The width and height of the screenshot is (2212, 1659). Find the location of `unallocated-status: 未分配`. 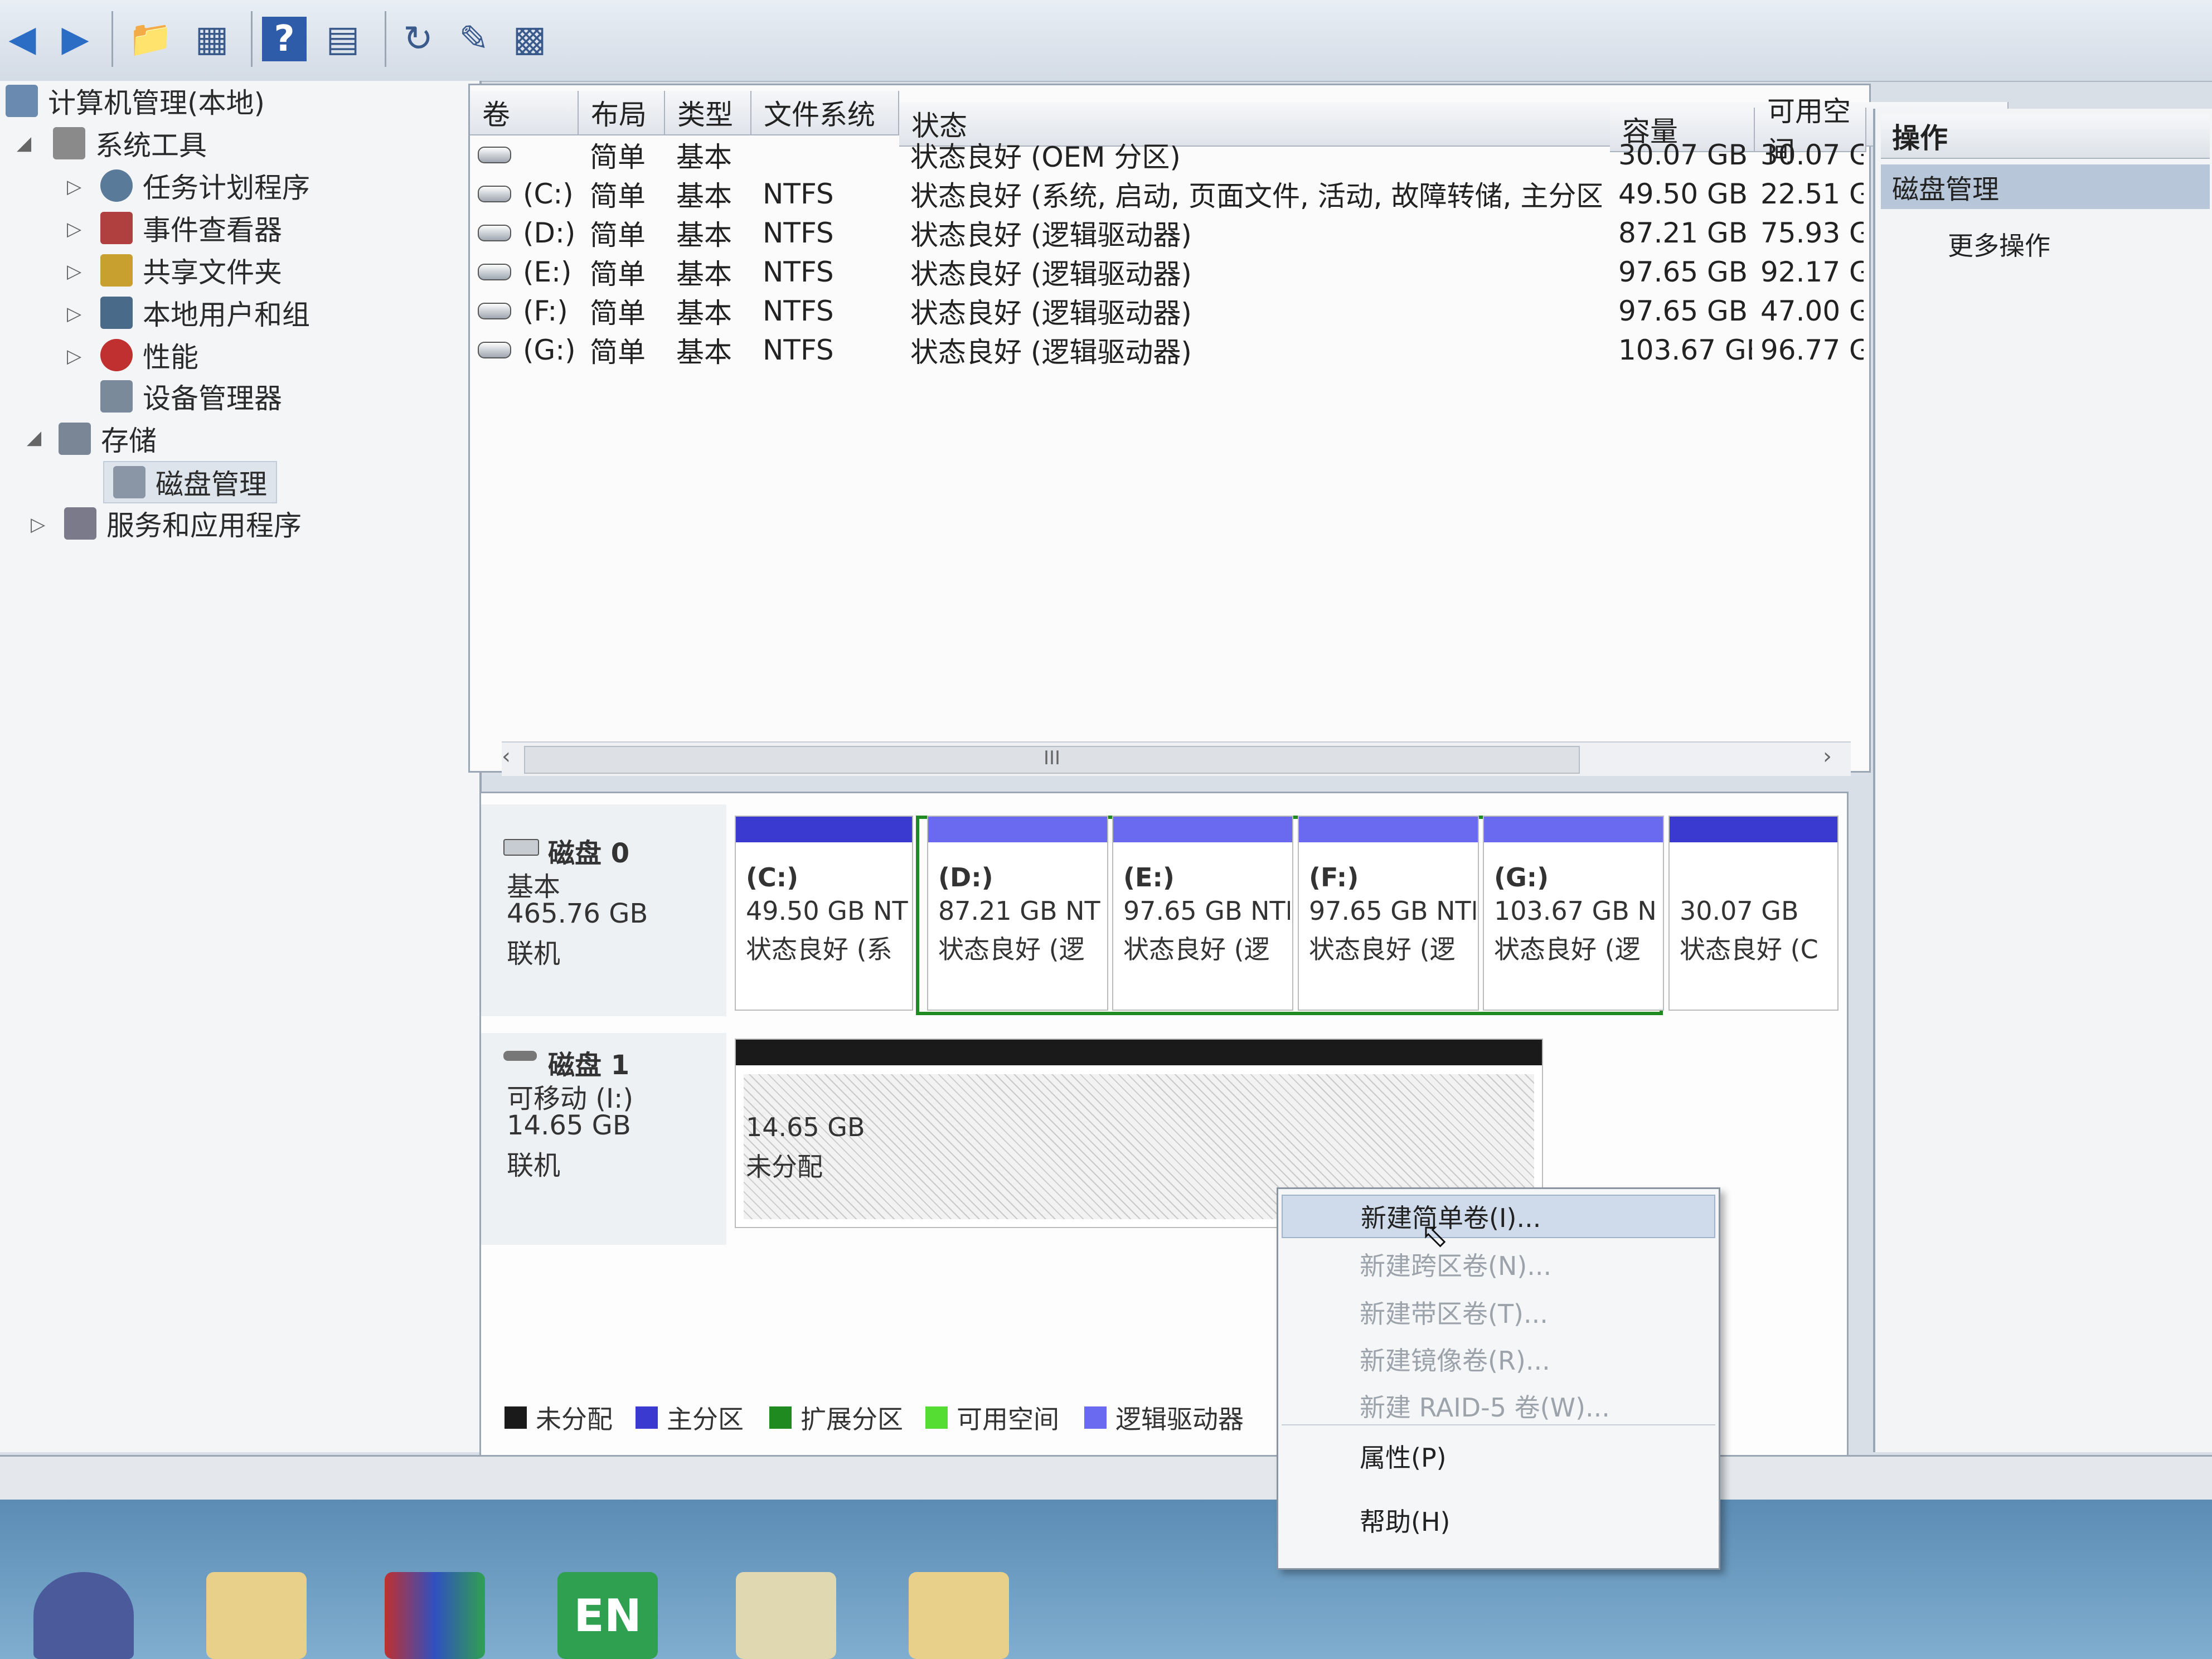

unallocated-status: 未分配 is located at coordinates (784, 1167).